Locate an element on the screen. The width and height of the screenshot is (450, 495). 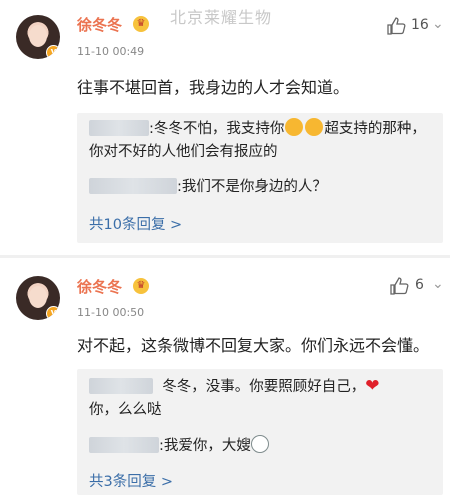
timestamp: 11-10 00:49 is located at coordinates (111, 51).